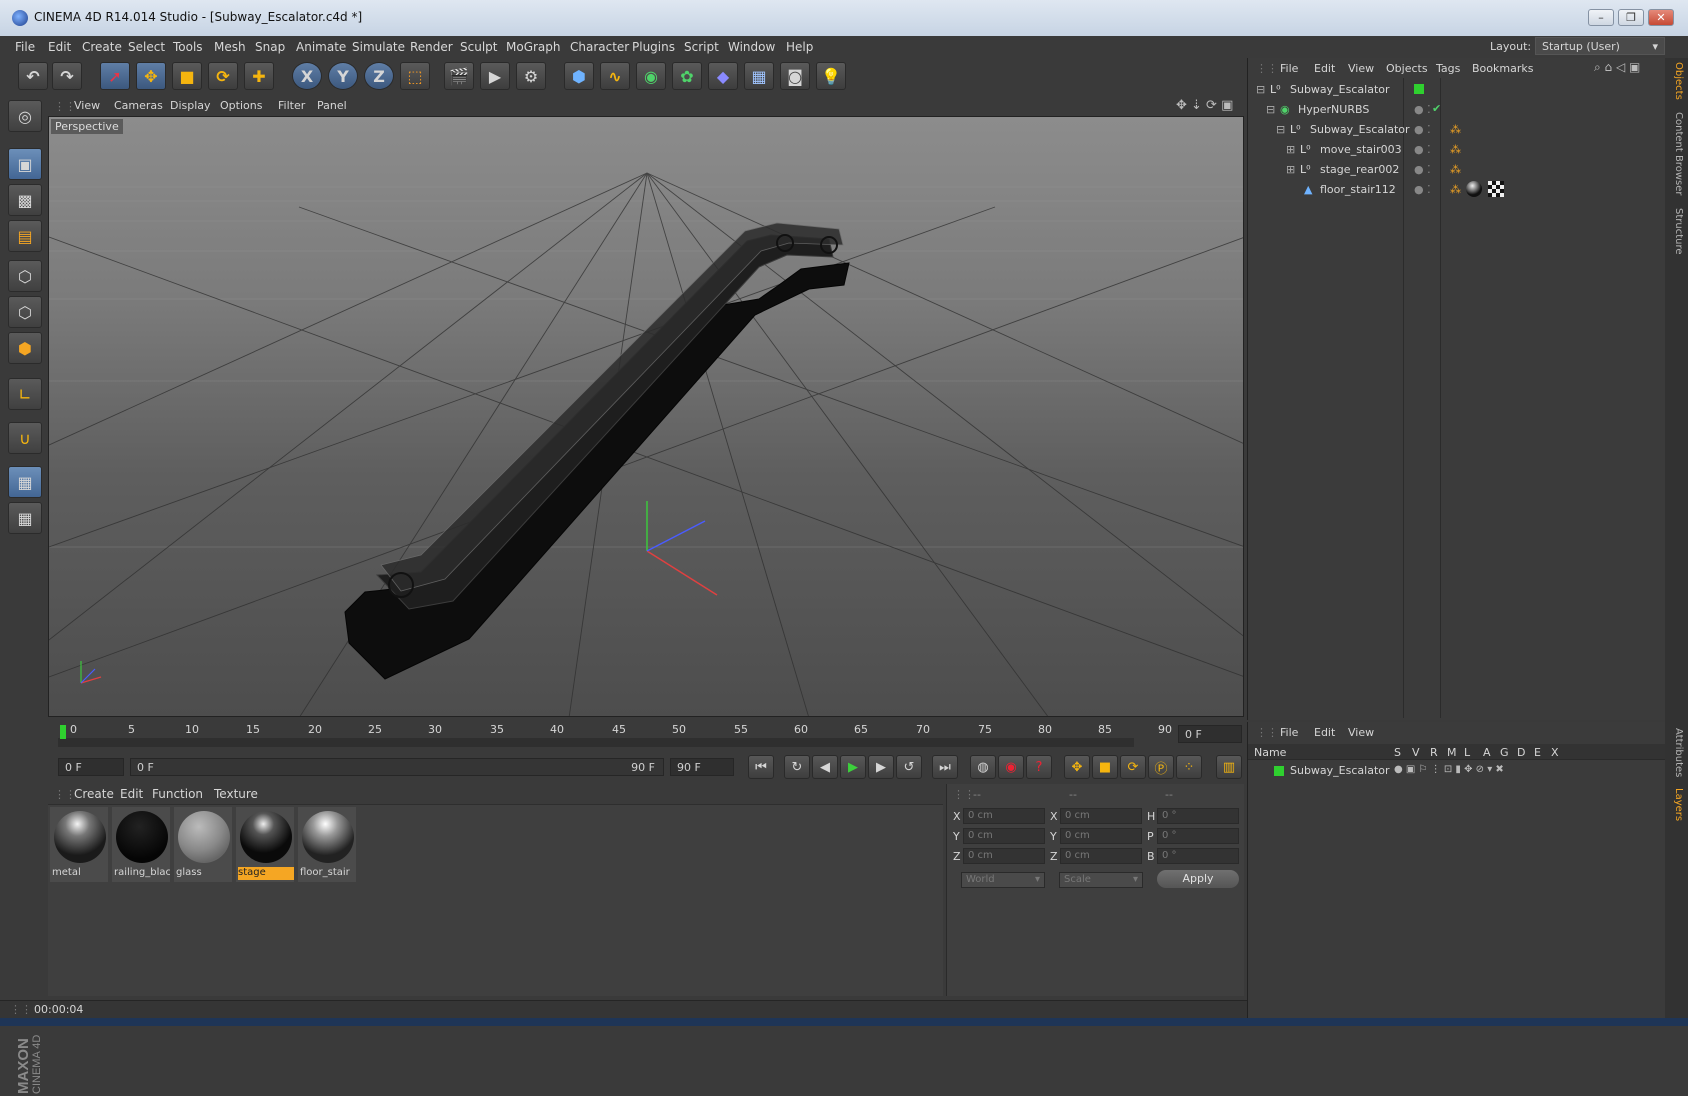 This screenshot has width=1688, height=1096. I want to click on rotate-tool-button: ⟳, so click(223, 76).